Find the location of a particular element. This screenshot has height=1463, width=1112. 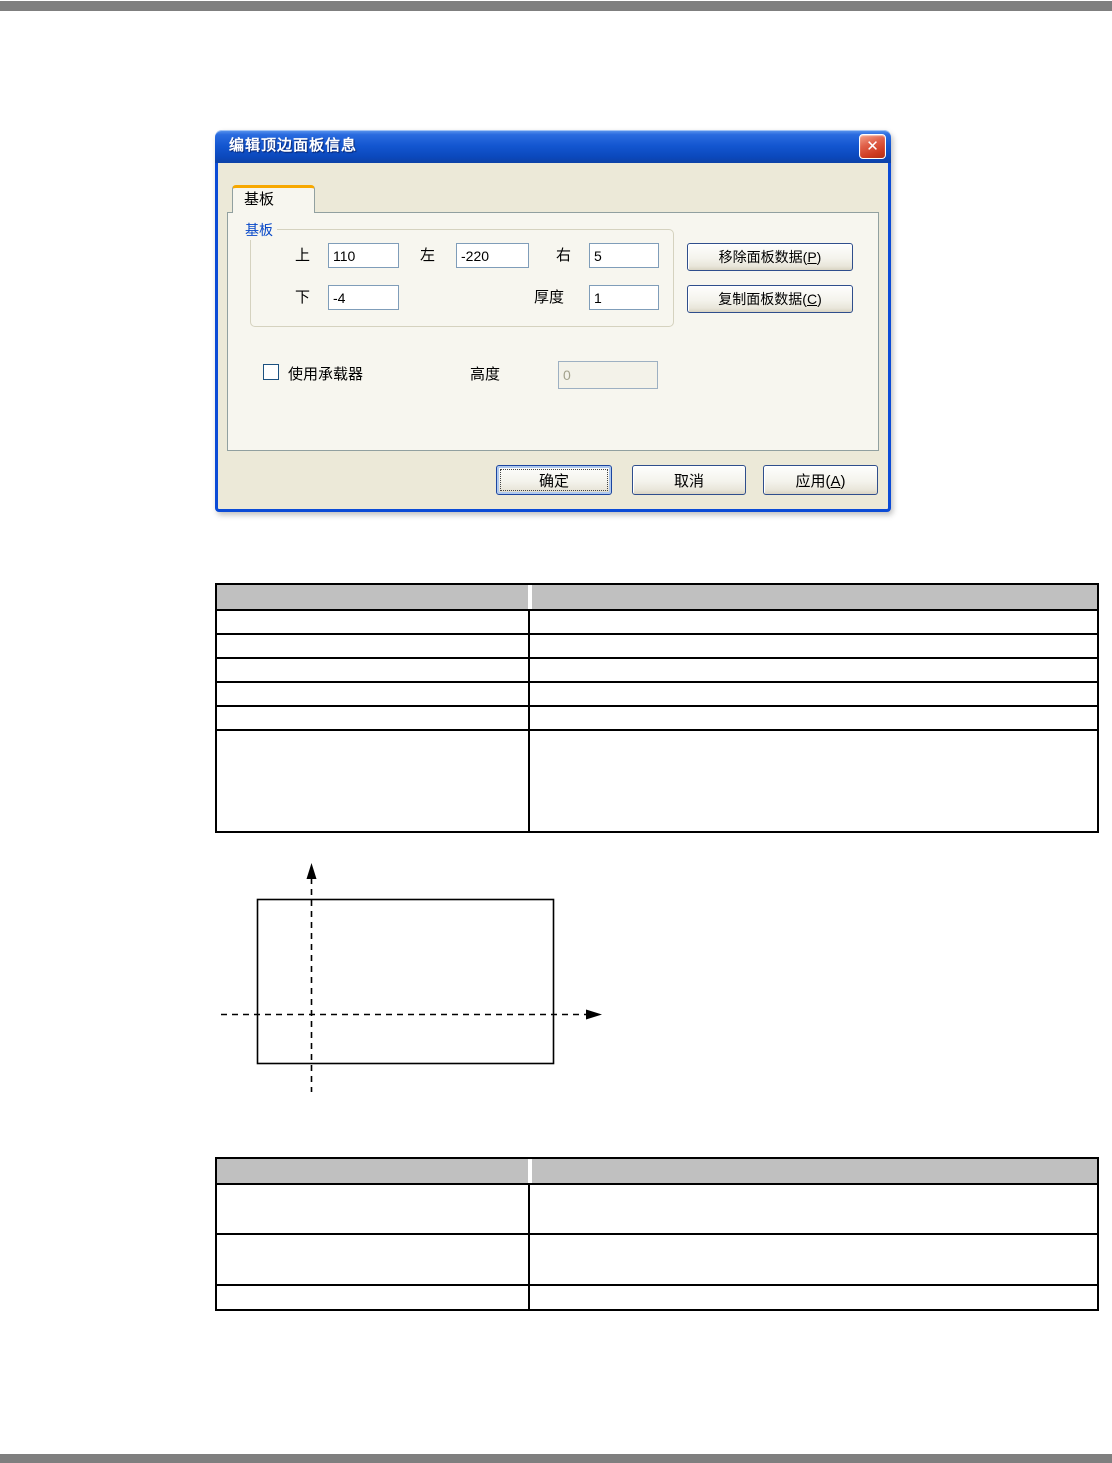

apply-button: 应用(A) is located at coordinates (820, 480).